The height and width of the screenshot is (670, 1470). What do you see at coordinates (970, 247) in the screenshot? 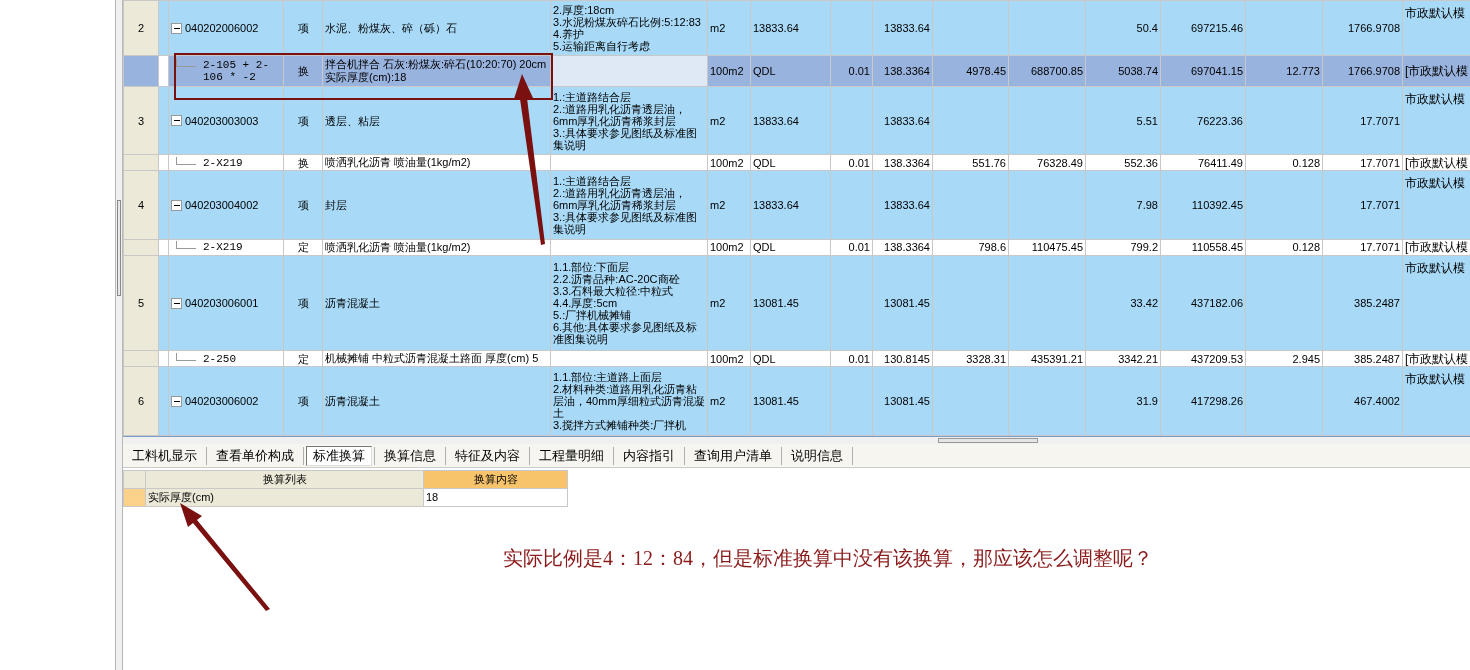
I see `table-cell: 798.6` at bounding box center [970, 247].